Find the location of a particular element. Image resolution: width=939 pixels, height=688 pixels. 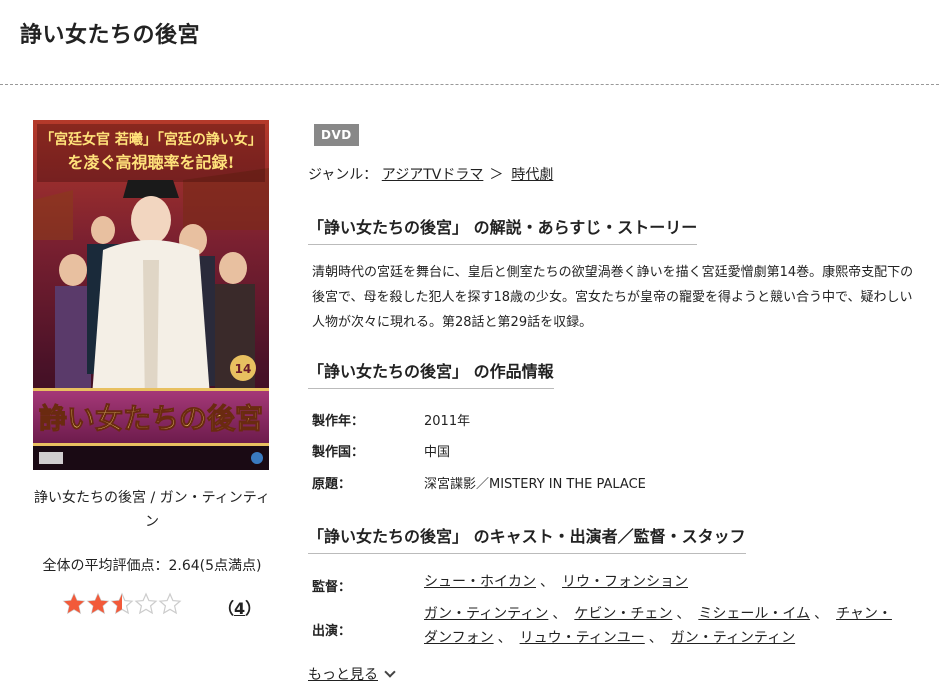

genre-breadcrumb: ジャンル： アジアTVドラマ ＞ 時代劇 is located at coordinates (430, 174).